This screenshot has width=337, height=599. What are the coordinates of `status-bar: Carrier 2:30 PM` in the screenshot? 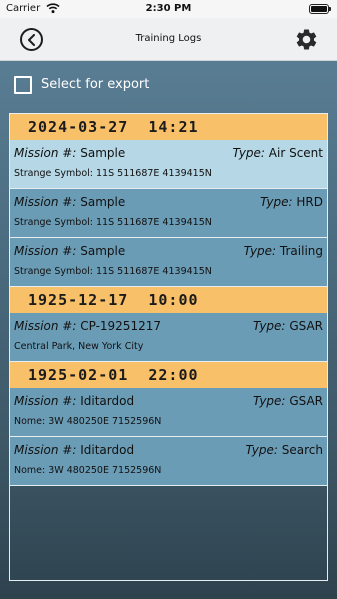 It's located at (168, 9).